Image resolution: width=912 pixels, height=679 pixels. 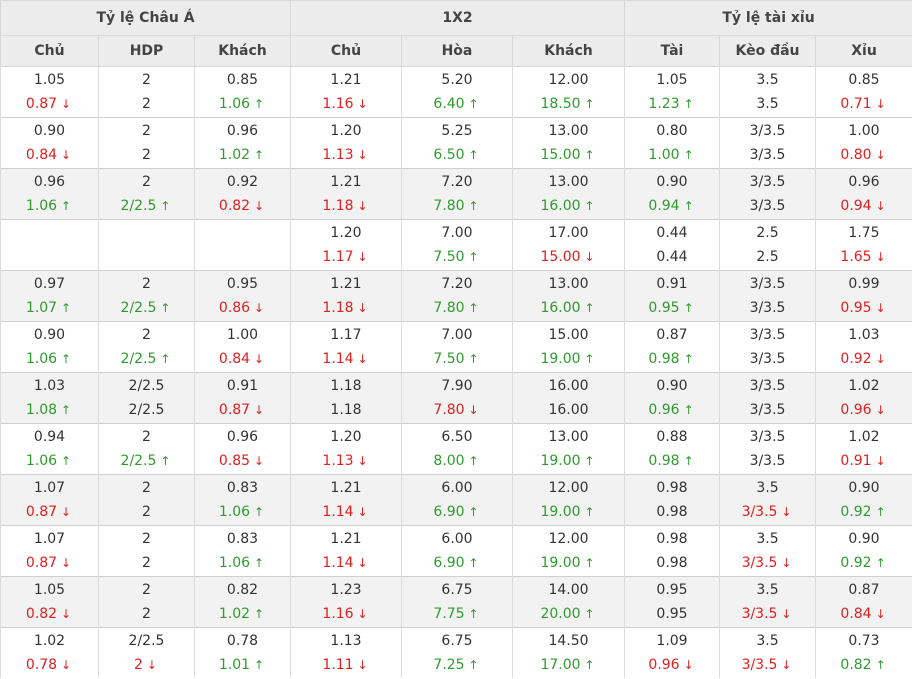 I want to click on odds-value: 0.94, so click(x=856, y=206).